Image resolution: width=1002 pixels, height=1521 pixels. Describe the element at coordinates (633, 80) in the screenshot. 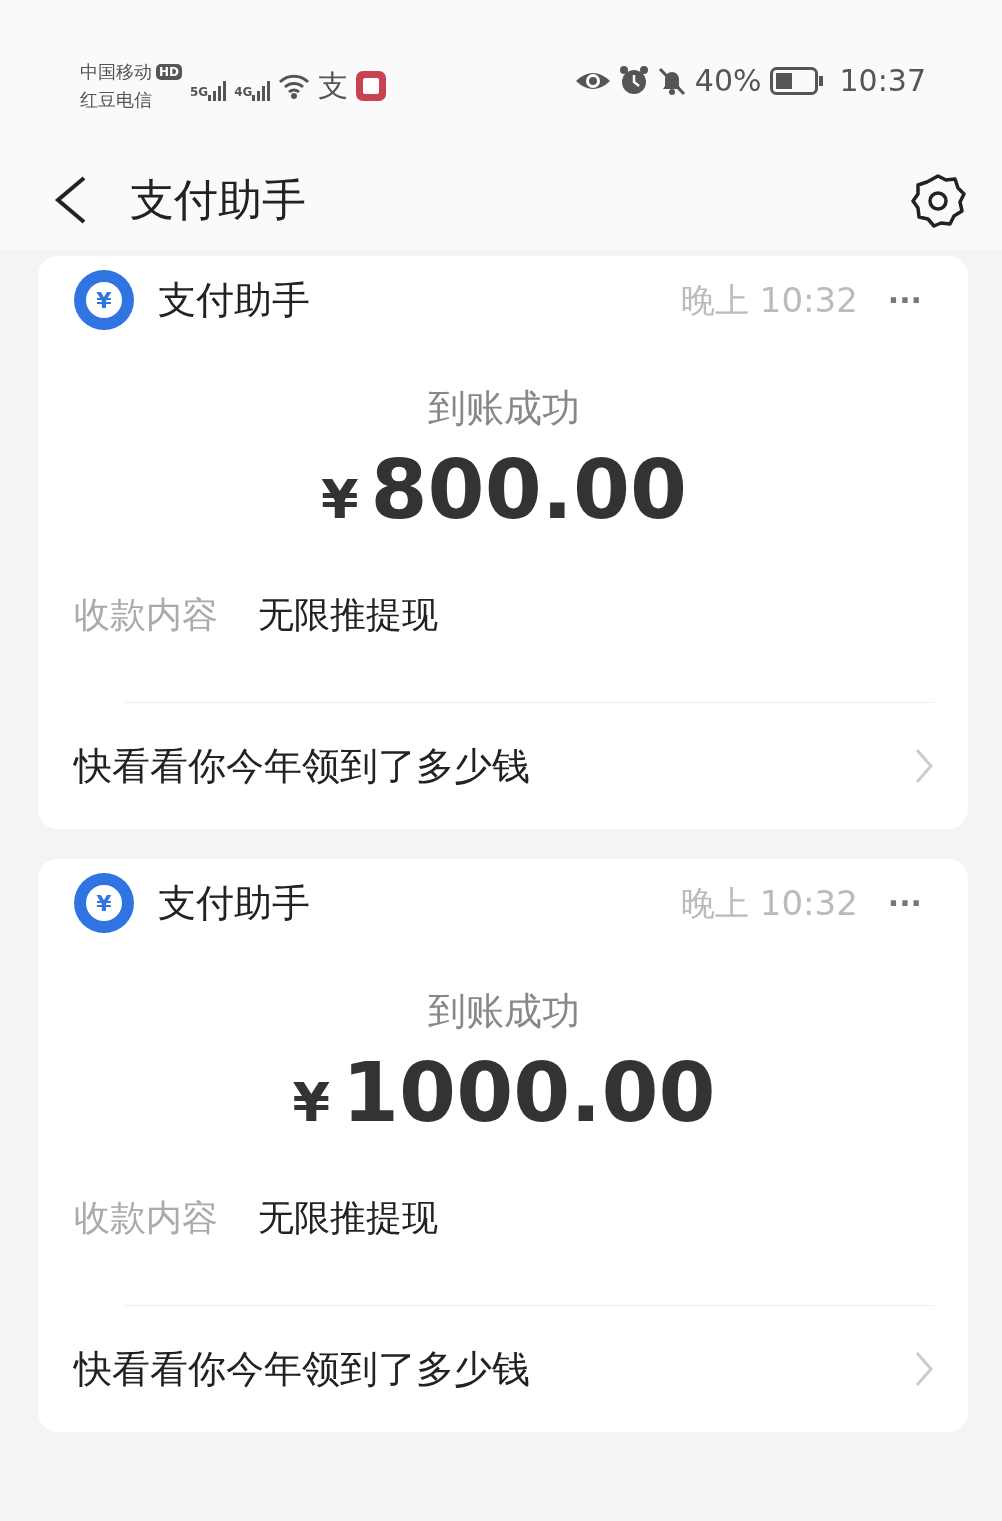

I see `alarm-clock-icon` at that location.